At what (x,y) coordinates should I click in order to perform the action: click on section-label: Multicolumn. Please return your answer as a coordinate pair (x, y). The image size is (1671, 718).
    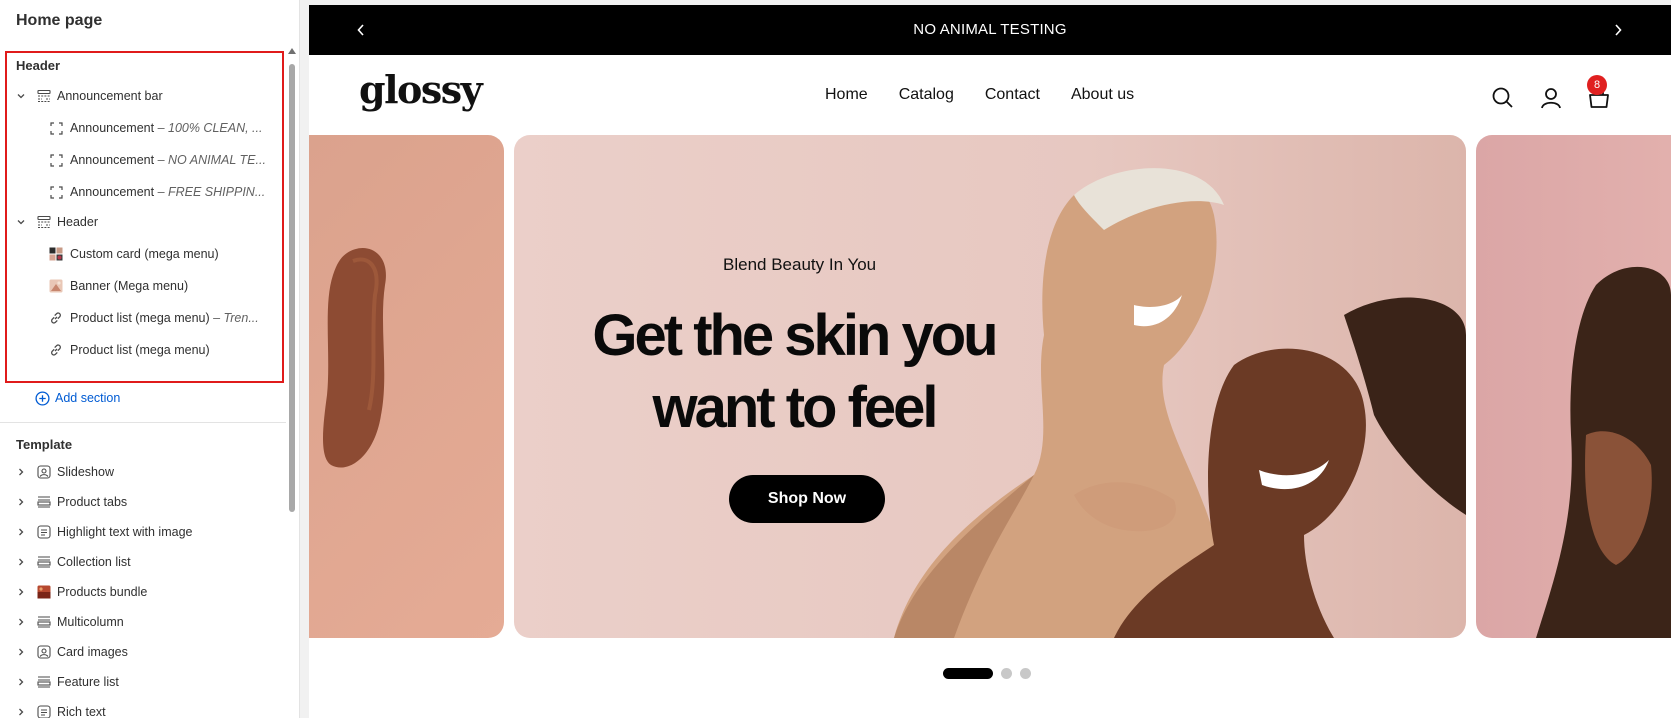
    Looking at the image, I should click on (90, 622).